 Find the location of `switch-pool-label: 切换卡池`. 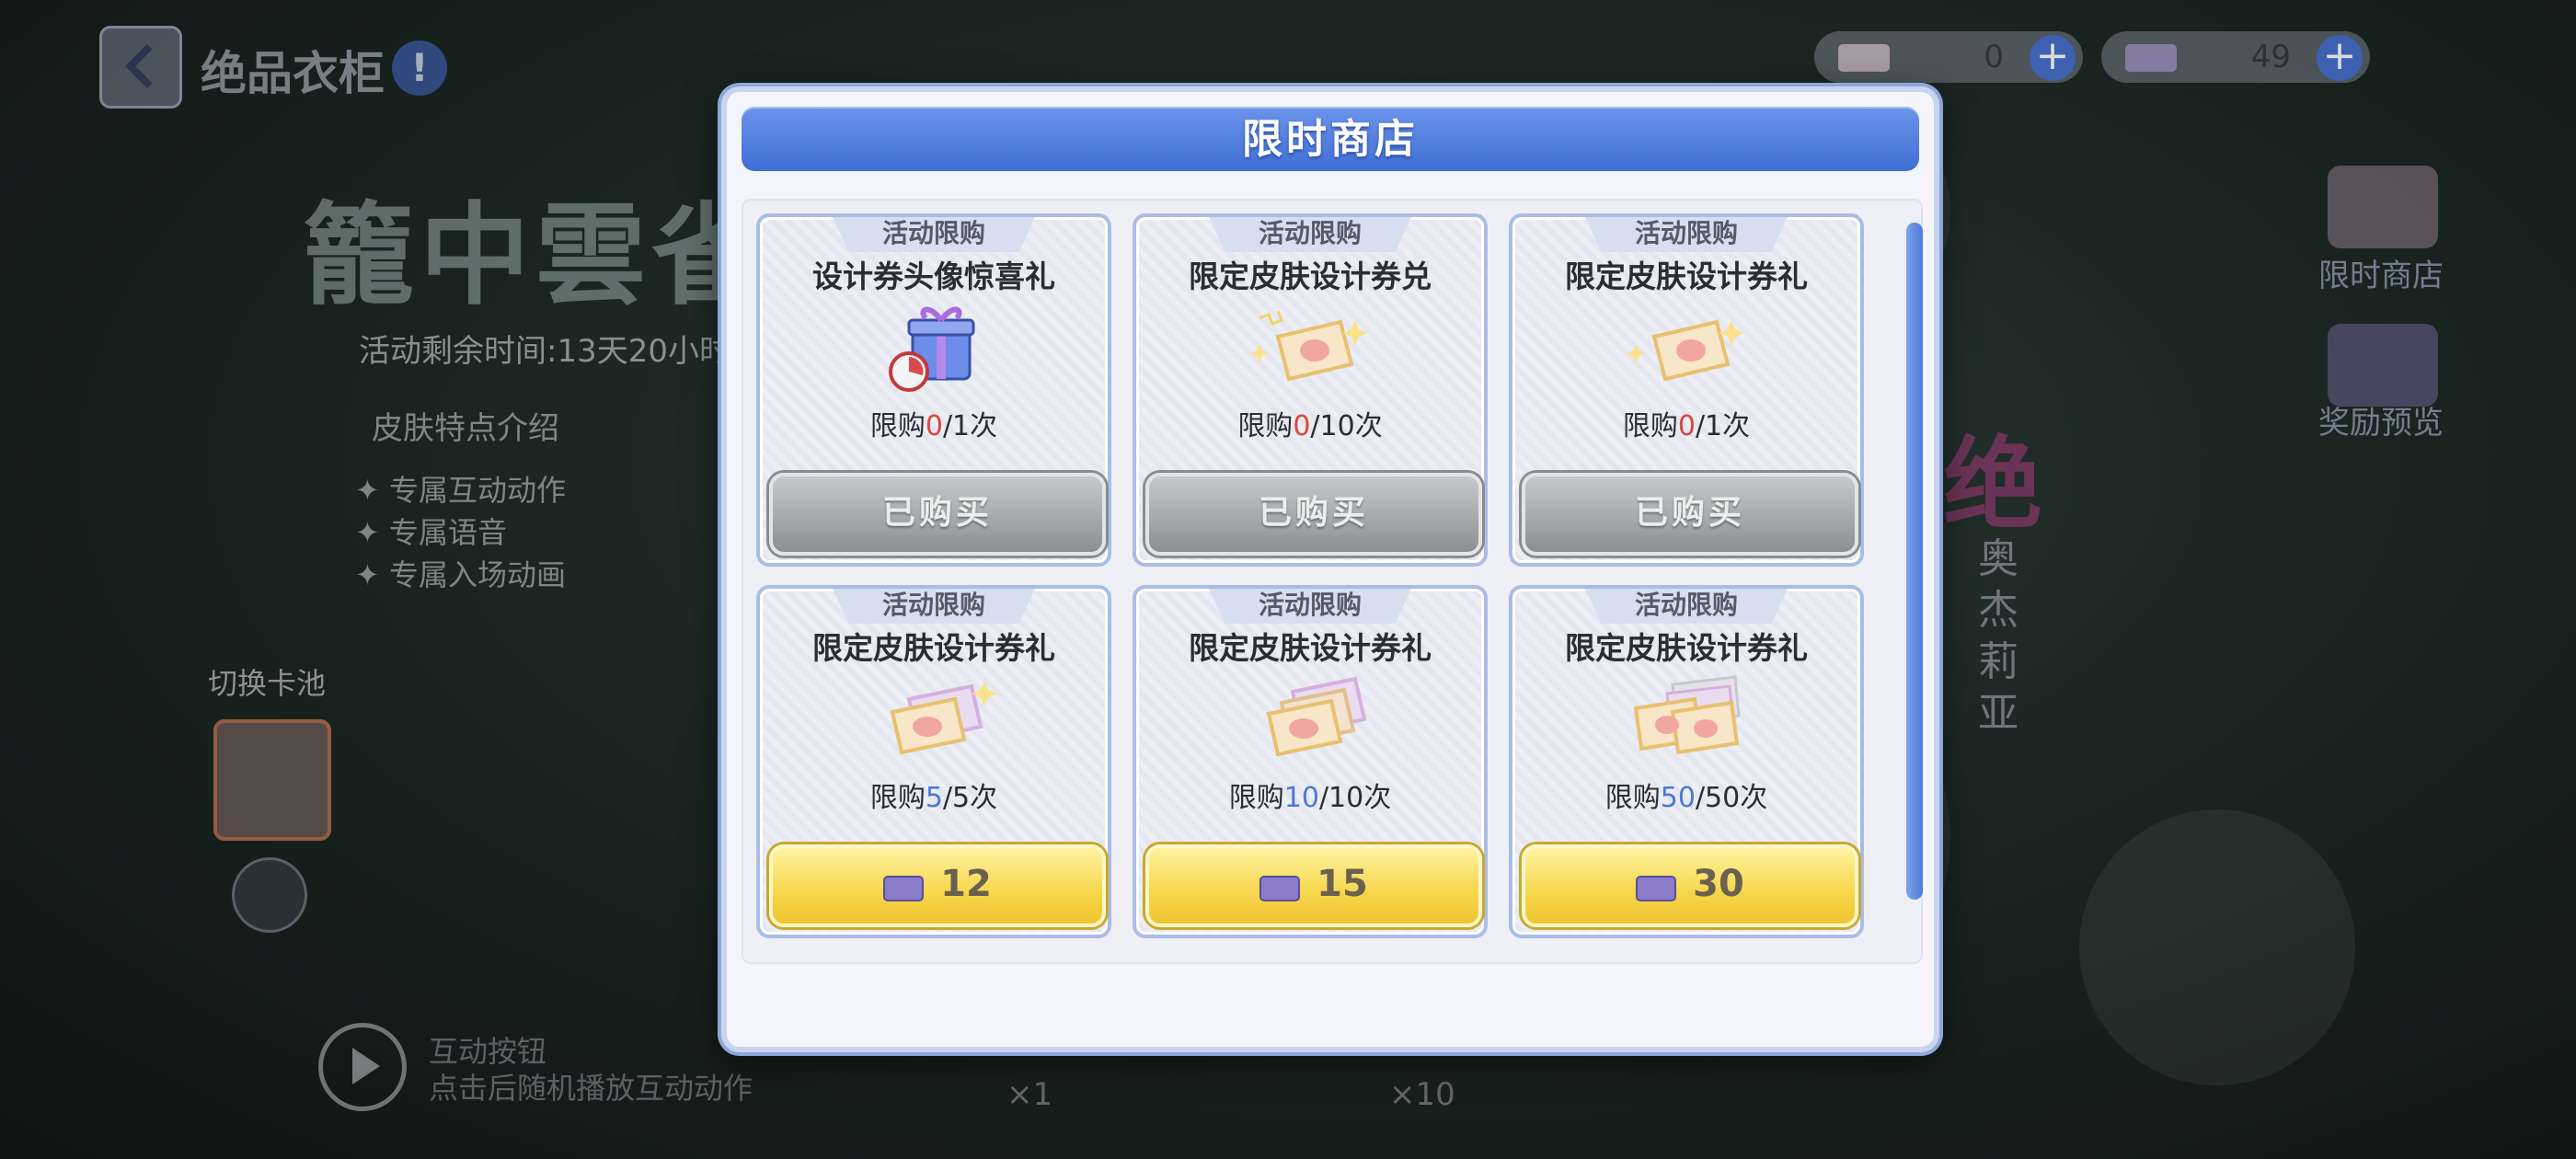

switch-pool-label: 切换卡池 is located at coordinates (267, 683).